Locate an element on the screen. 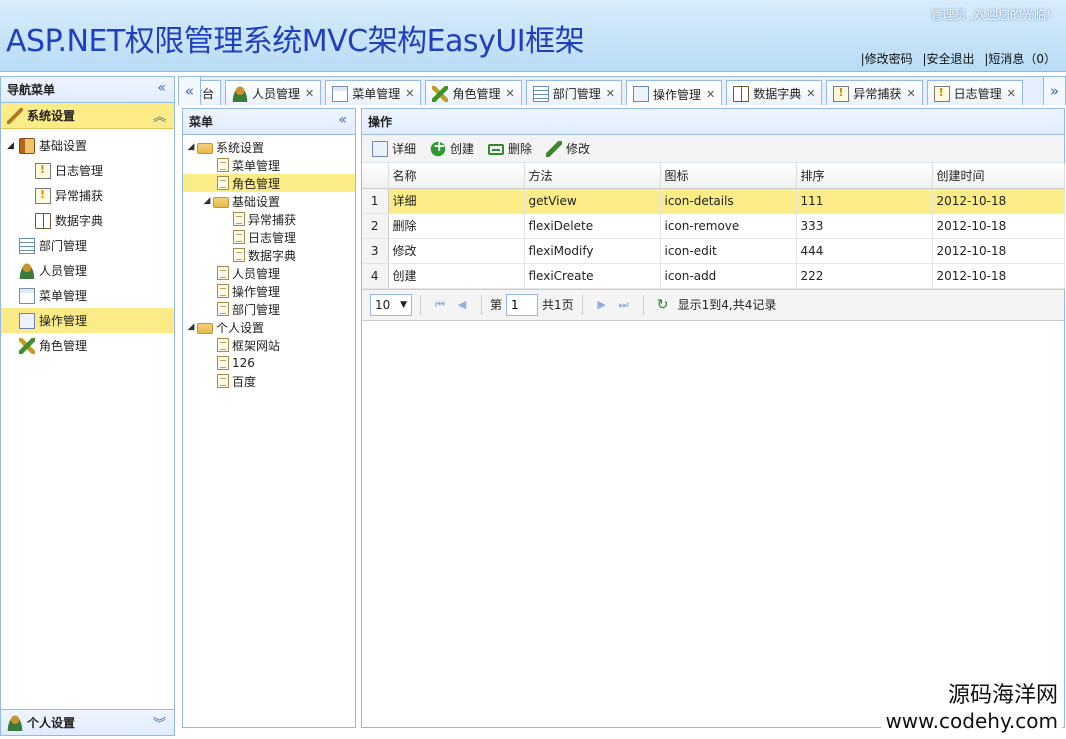 The width and height of the screenshot is (1066, 739). nav-item-label: 日志管理 is located at coordinates (79, 171).